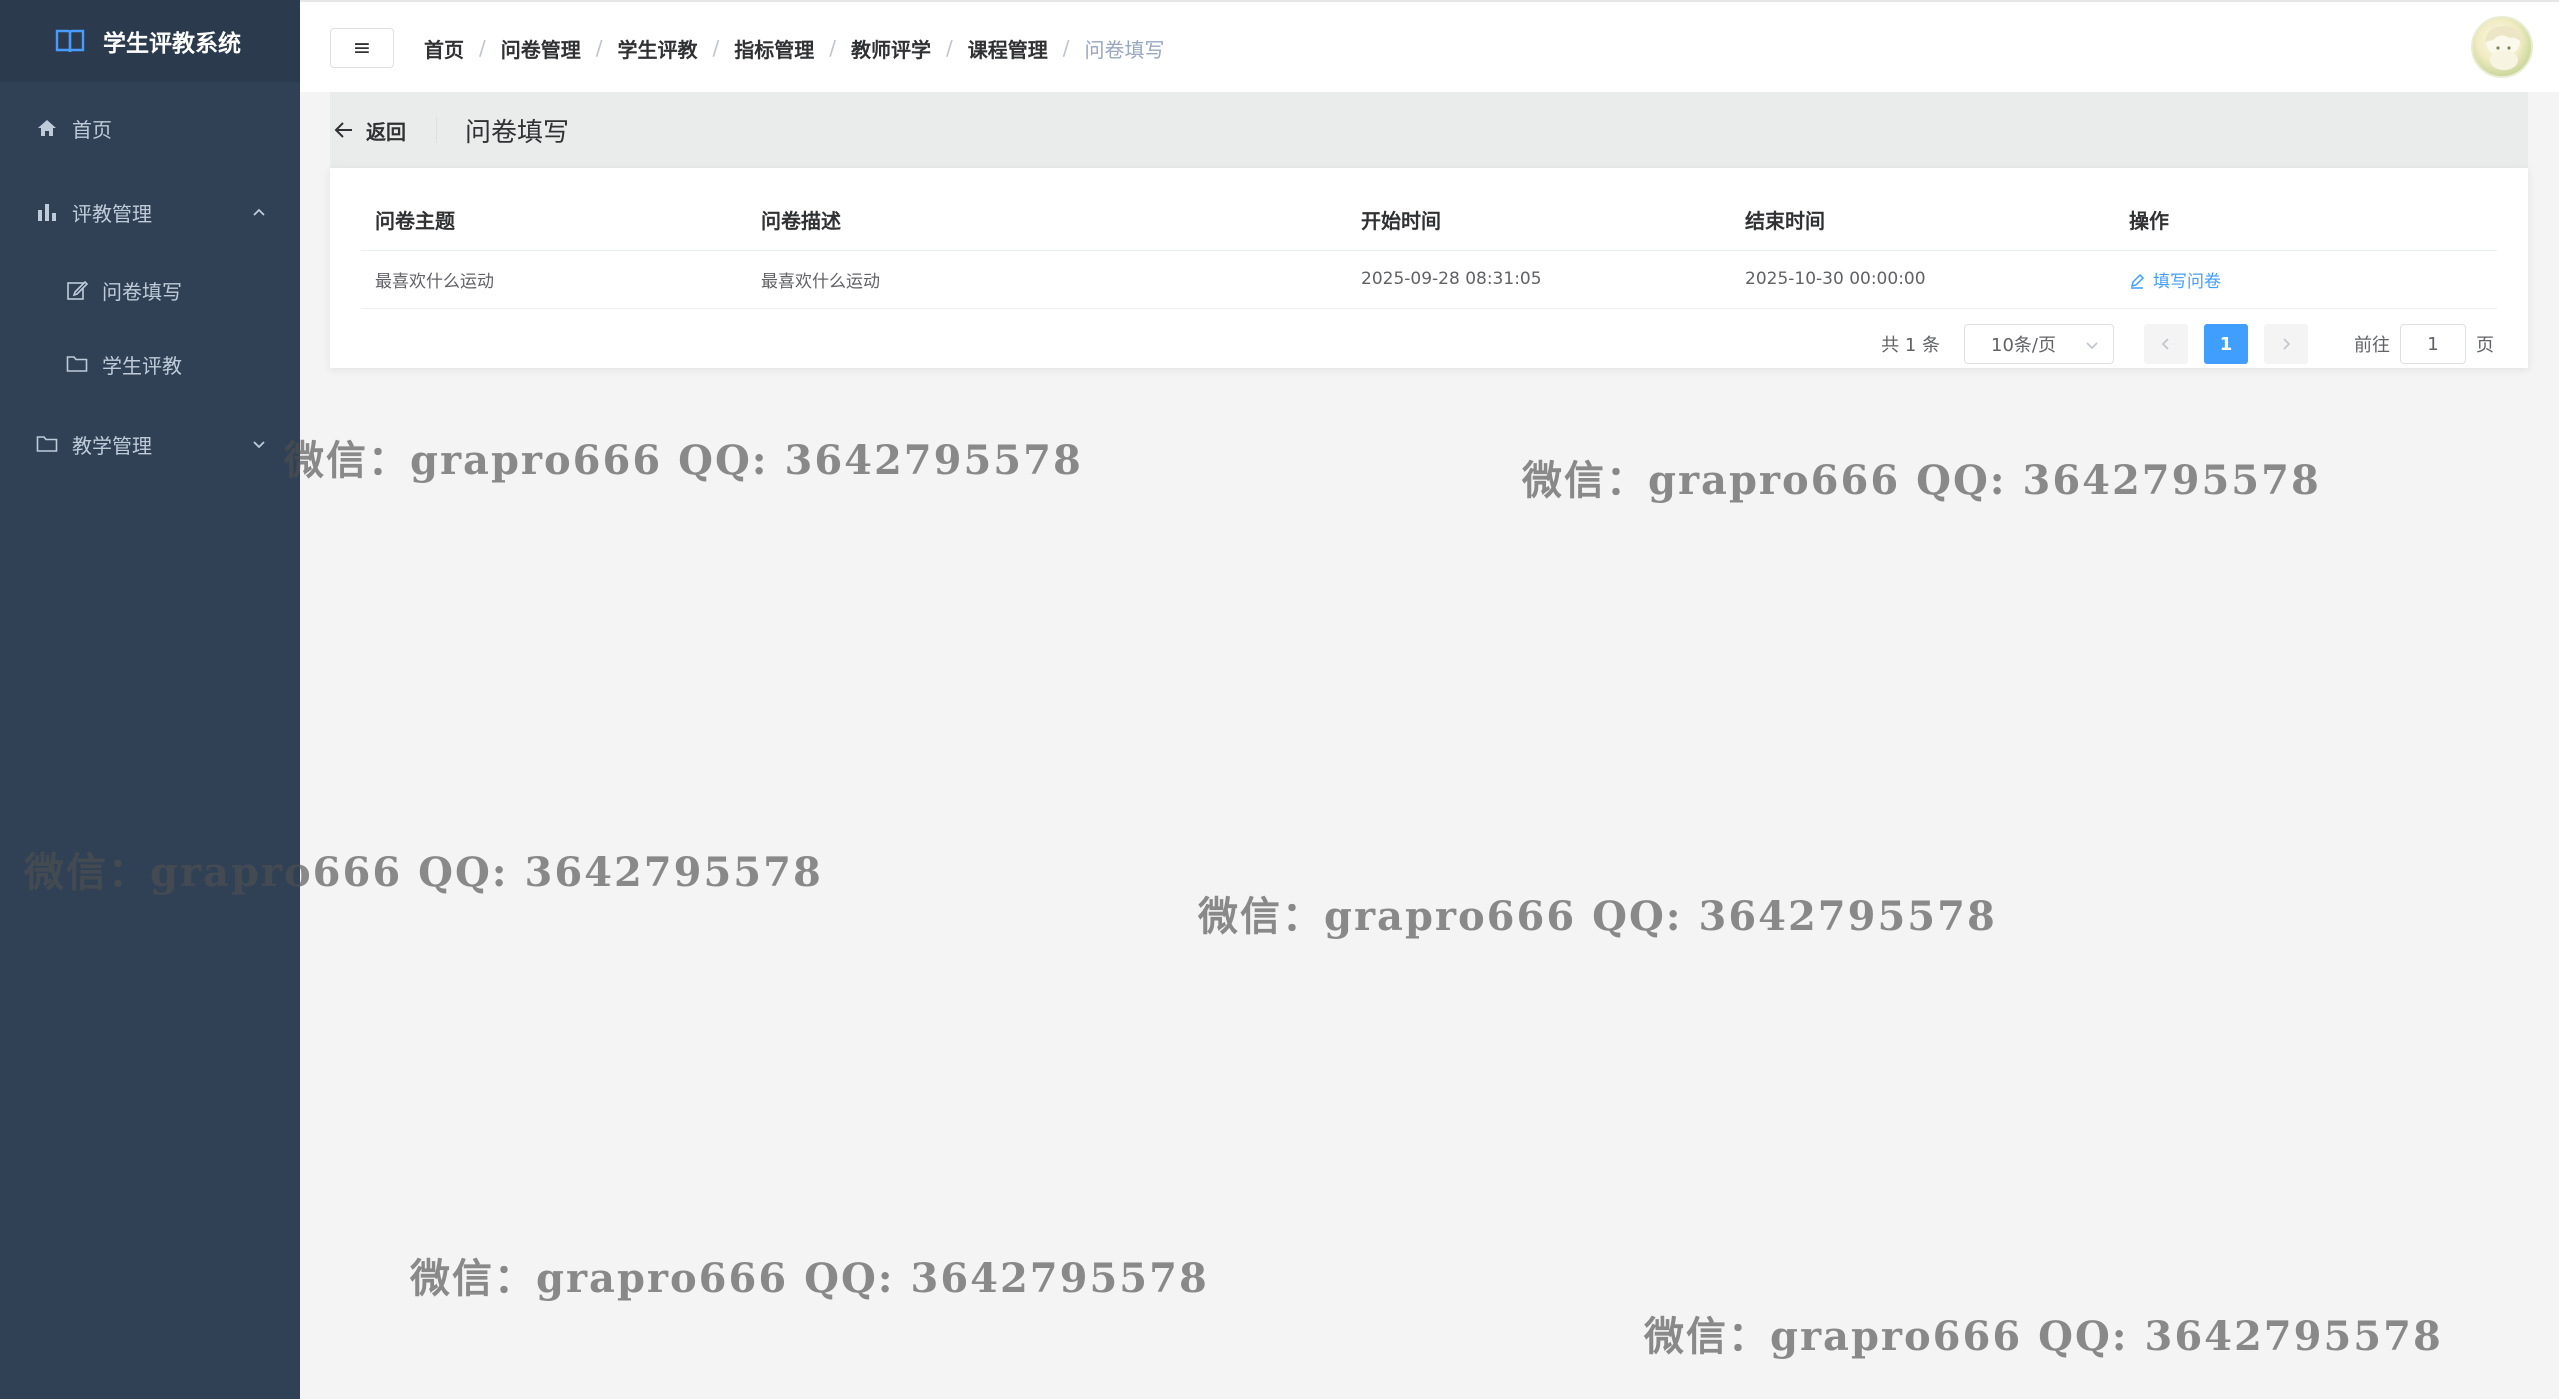  I want to click on chevron-up-icon, so click(259, 212).